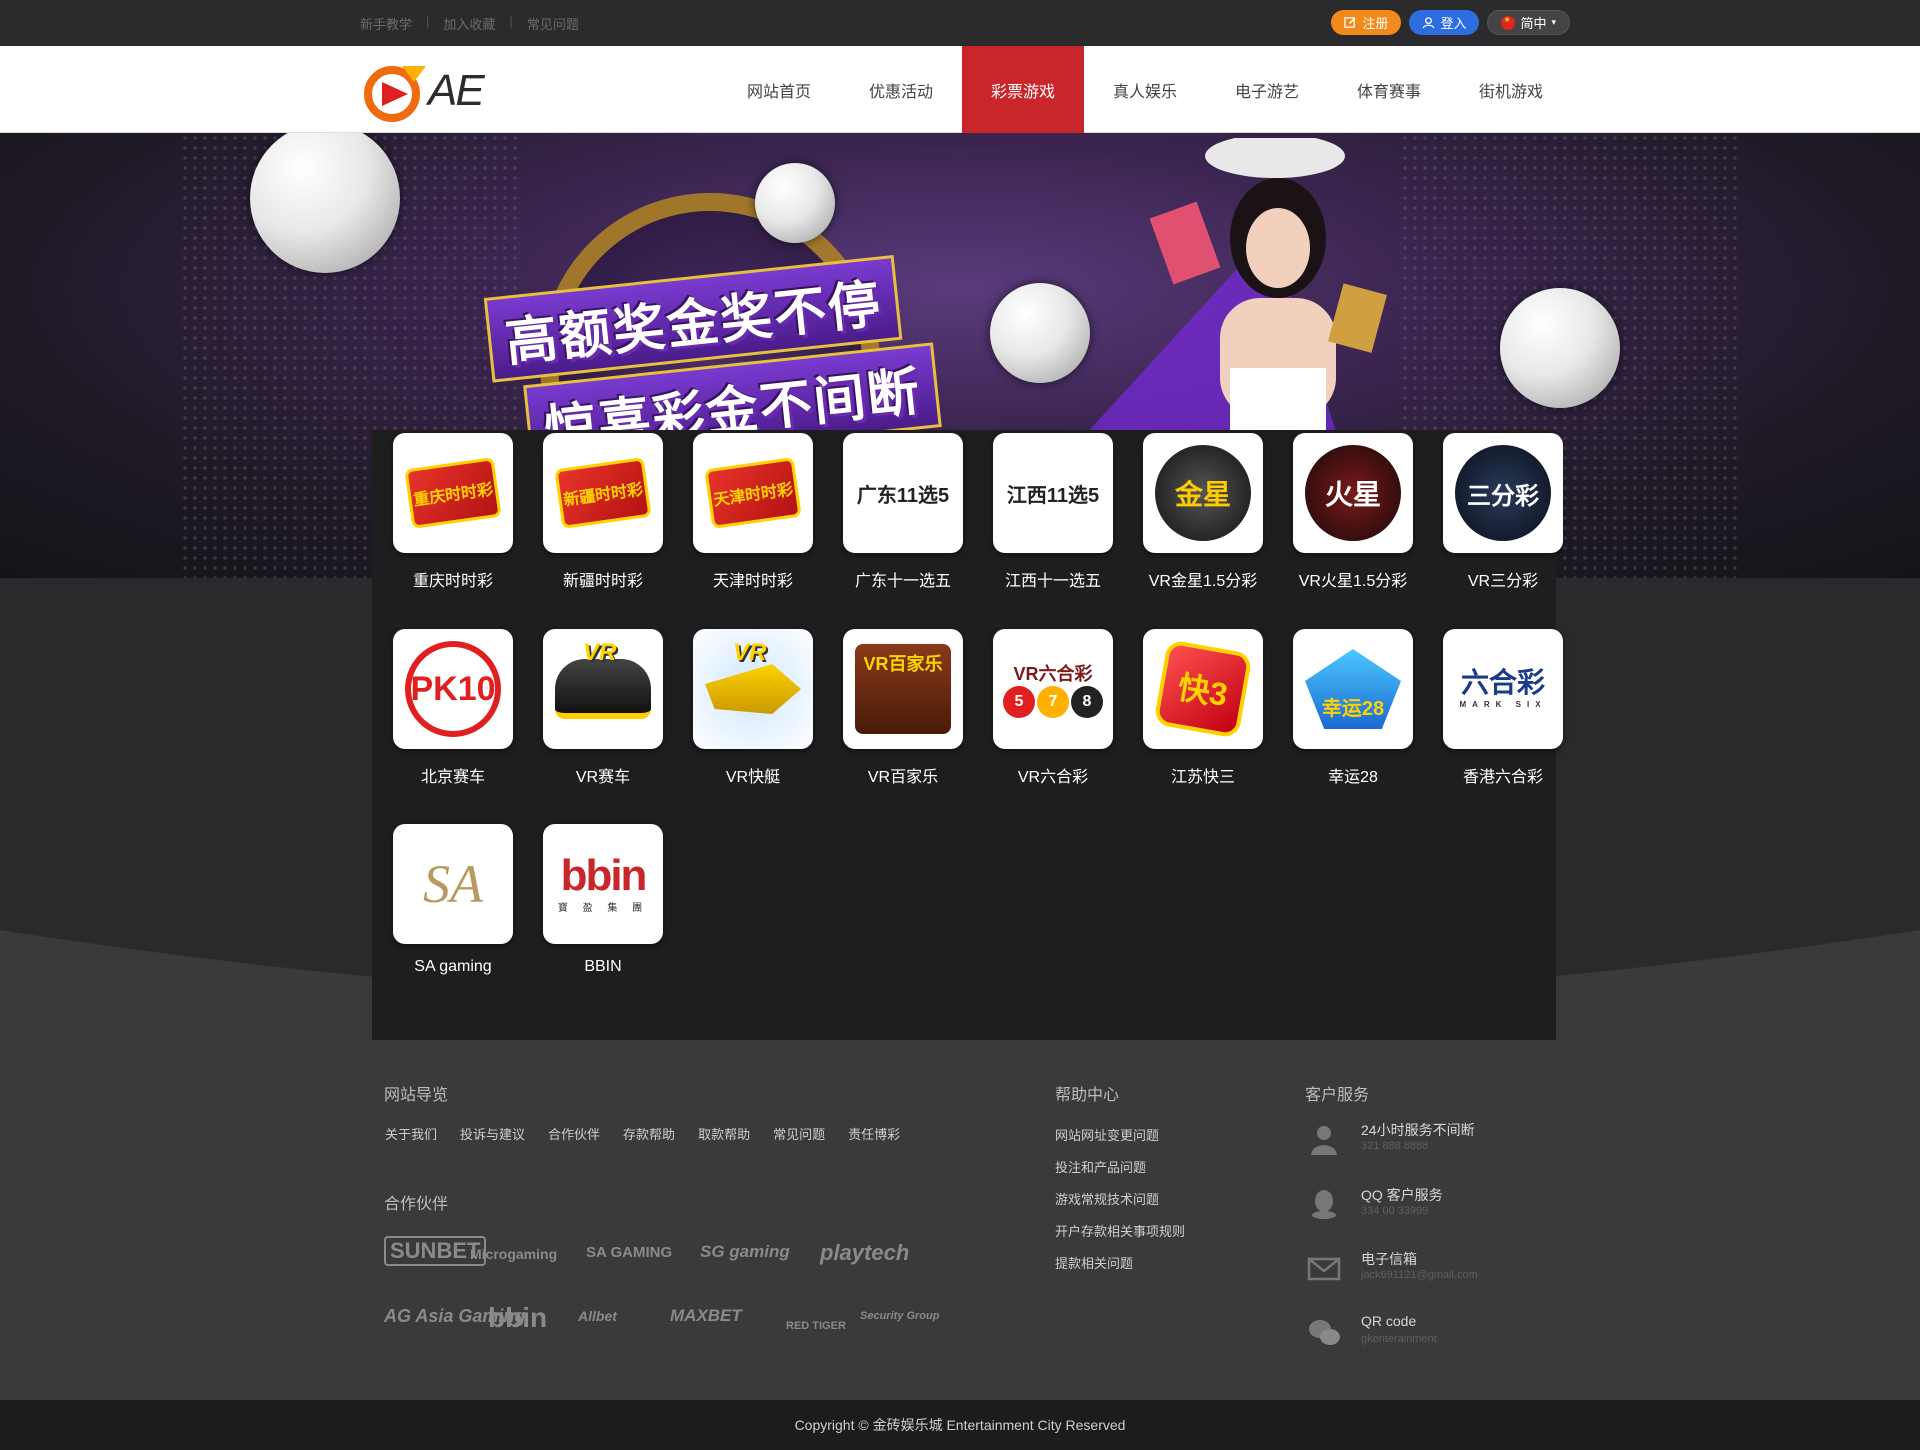  I want to click on game-tile-vr-baccarat: VR百家乐 VR百家乐, so click(903, 708).